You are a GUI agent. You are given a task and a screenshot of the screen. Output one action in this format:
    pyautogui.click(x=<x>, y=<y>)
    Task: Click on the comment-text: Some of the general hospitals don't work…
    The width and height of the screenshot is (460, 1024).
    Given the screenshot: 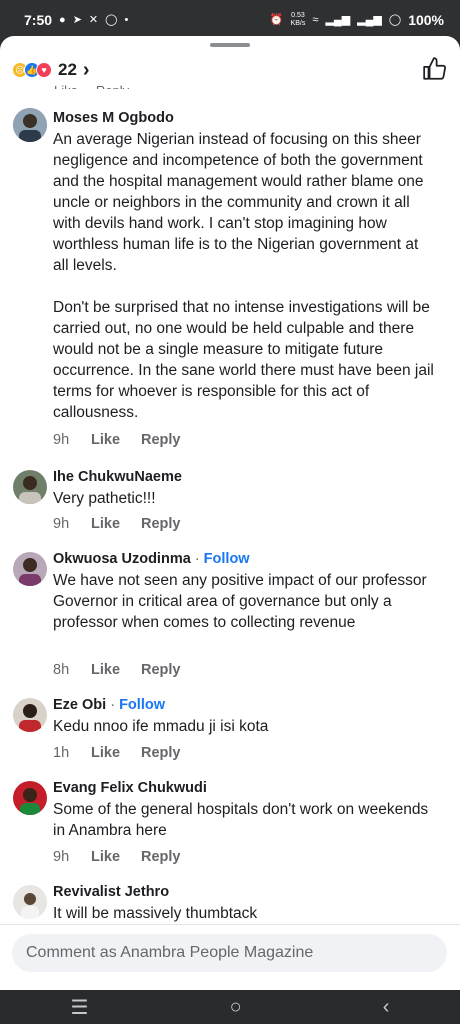 What is the action you would take?
    pyautogui.click(x=243, y=820)
    